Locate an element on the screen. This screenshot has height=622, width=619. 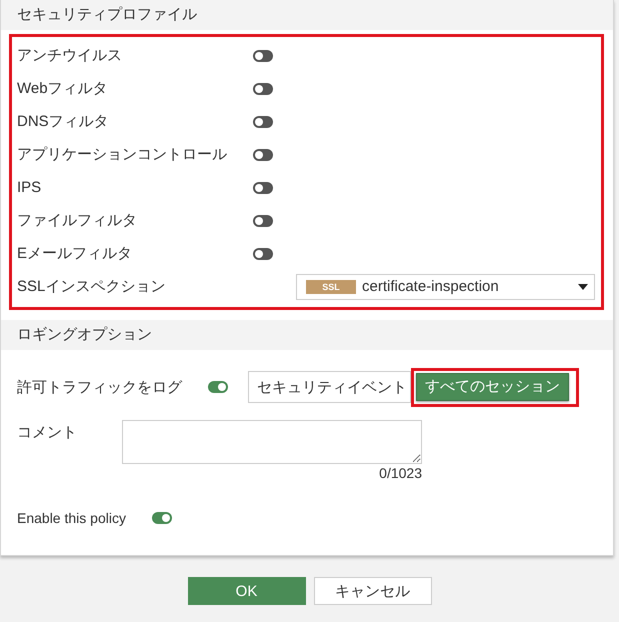
field-label: 許可トラフィックをログ is located at coordinates (99, 387).